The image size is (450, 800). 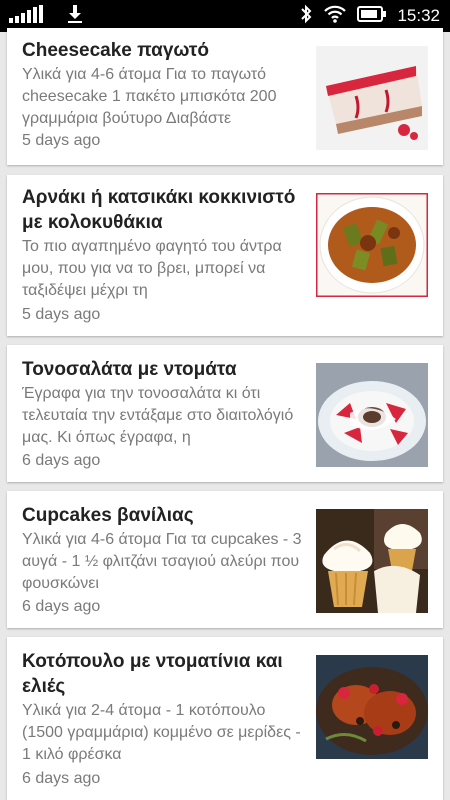 What do you see at coordinates (372, 16) in the screenshot?
I see `battery-icon` at bounding box center [372, 16].